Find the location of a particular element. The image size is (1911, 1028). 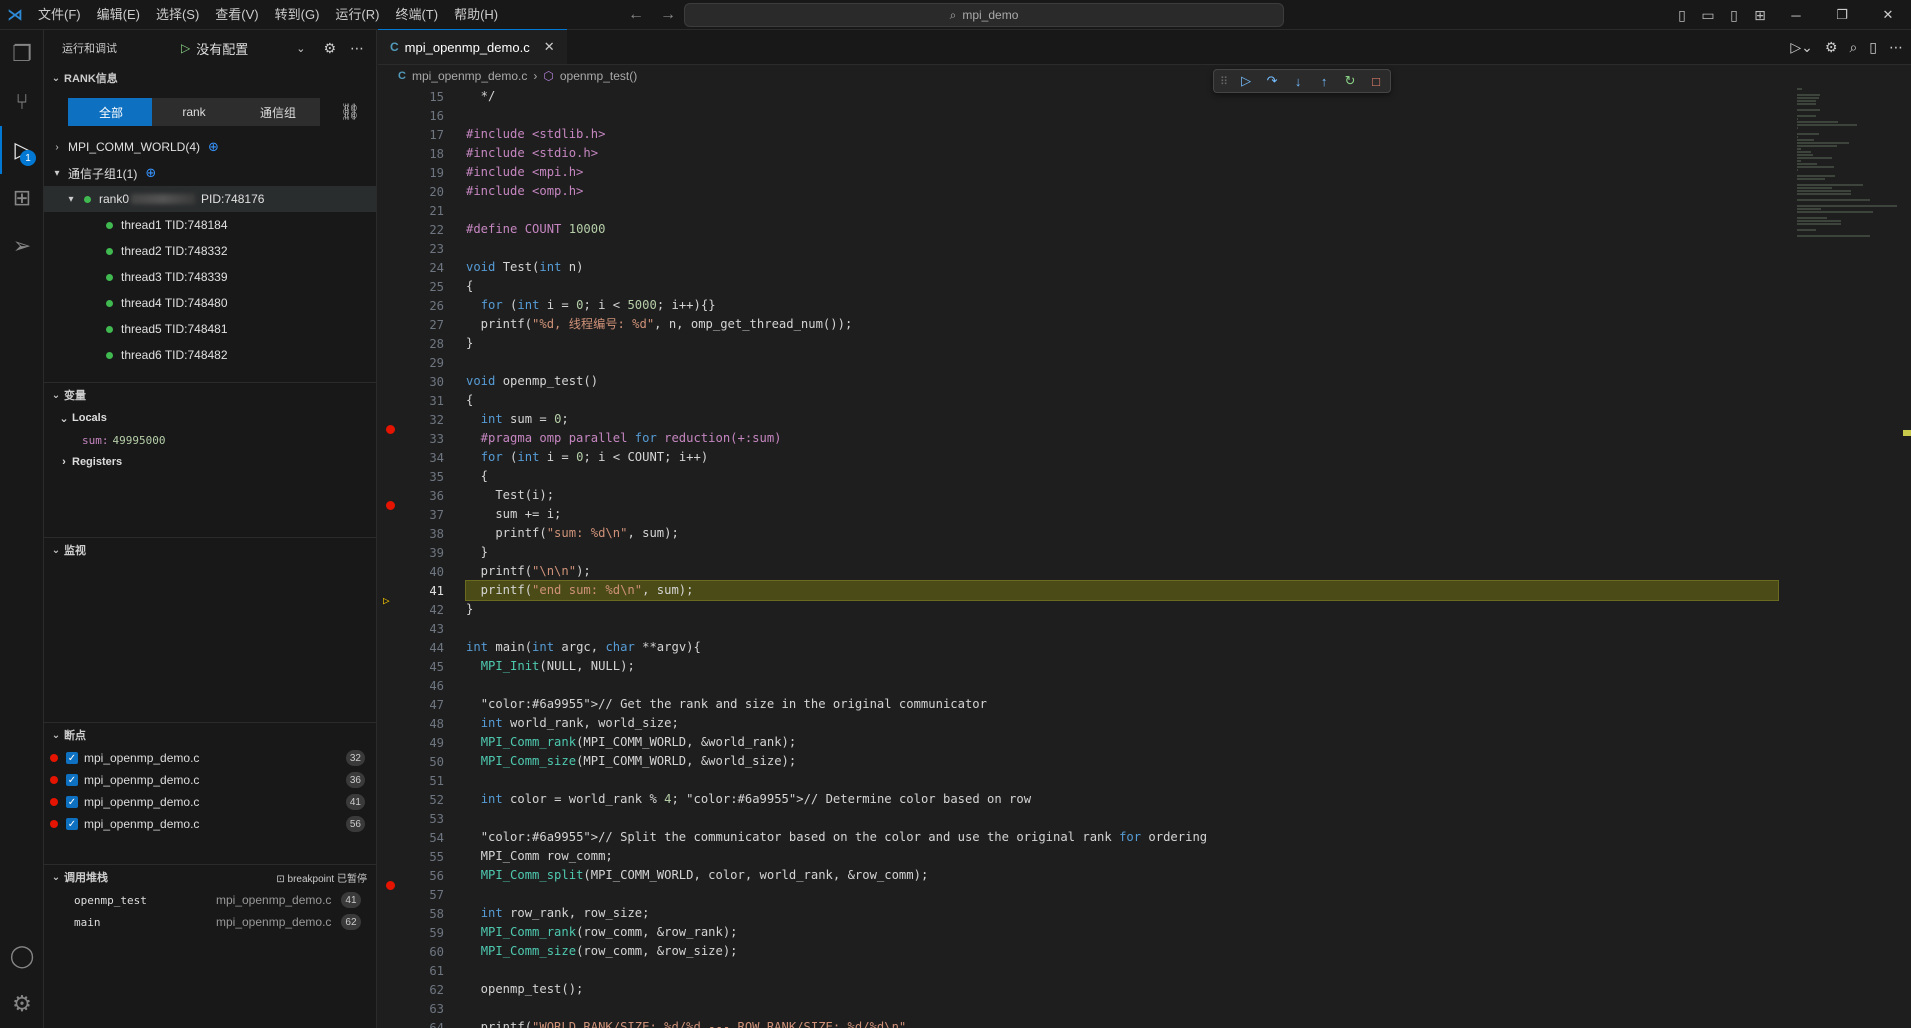

code-line: 20 #include <omp.h> is located at coordinates (1078, 191).